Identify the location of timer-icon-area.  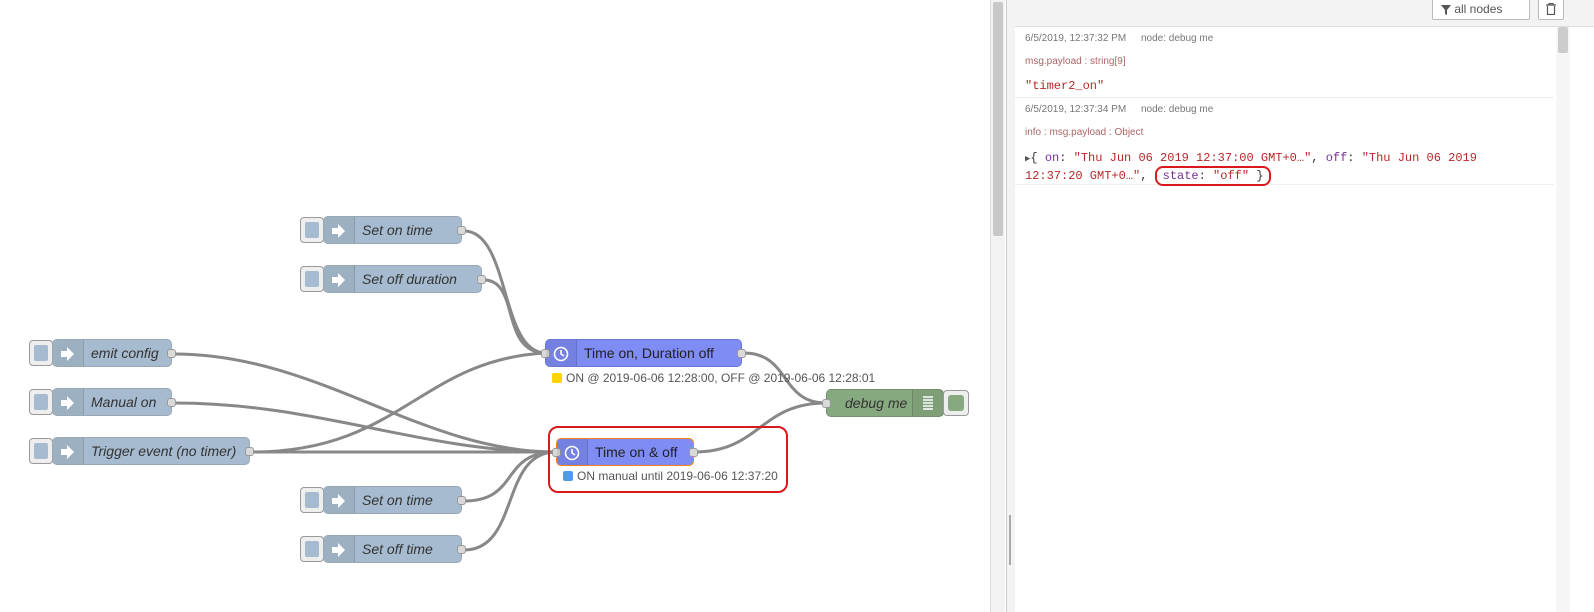
(561, 353).